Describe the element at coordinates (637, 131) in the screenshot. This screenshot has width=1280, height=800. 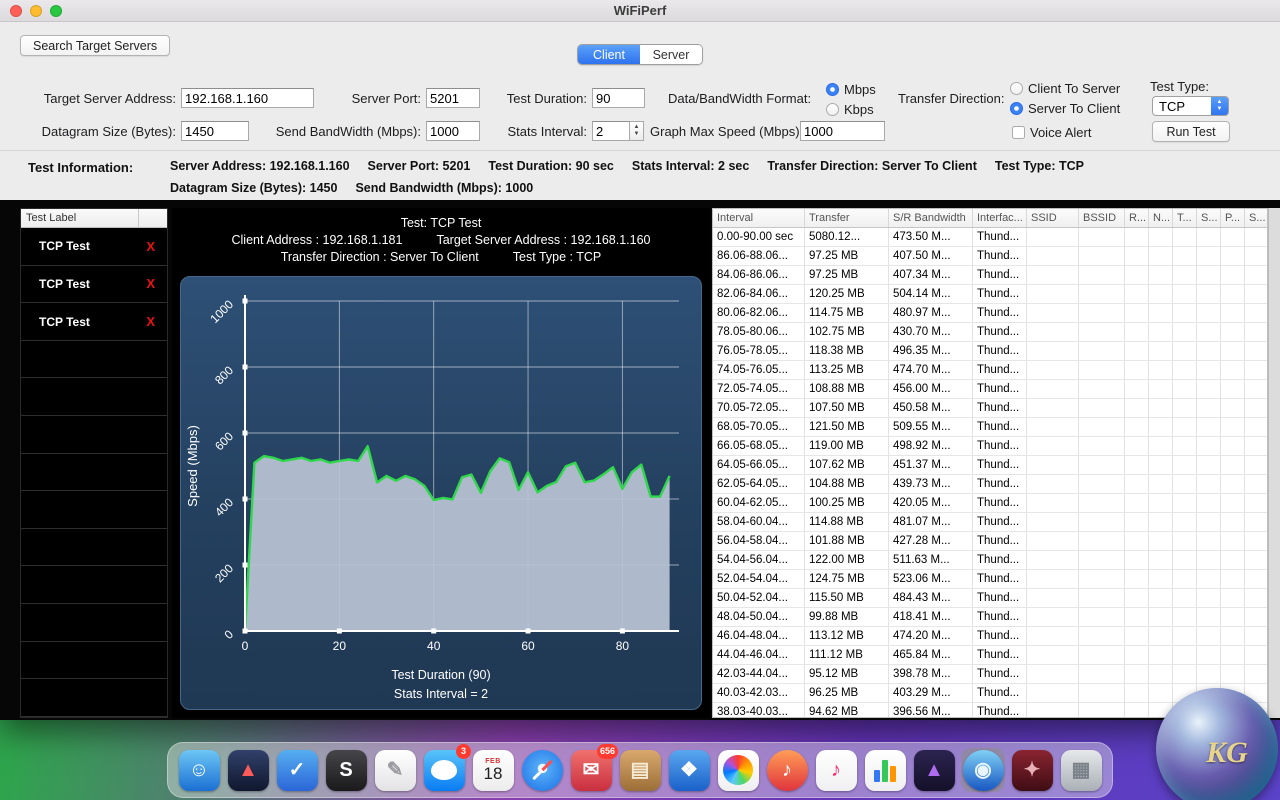
I see `stats-interval-stepper: ▲ ▼` at that location.